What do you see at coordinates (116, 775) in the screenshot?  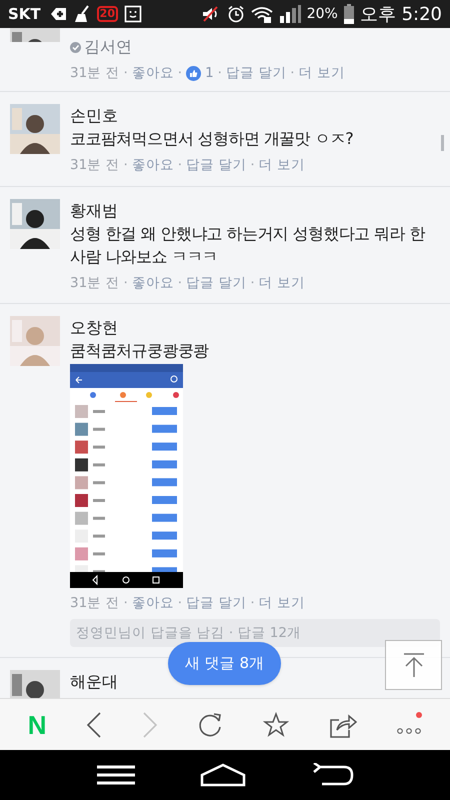 I see `menu-icon` at bounding box center [116, 775].